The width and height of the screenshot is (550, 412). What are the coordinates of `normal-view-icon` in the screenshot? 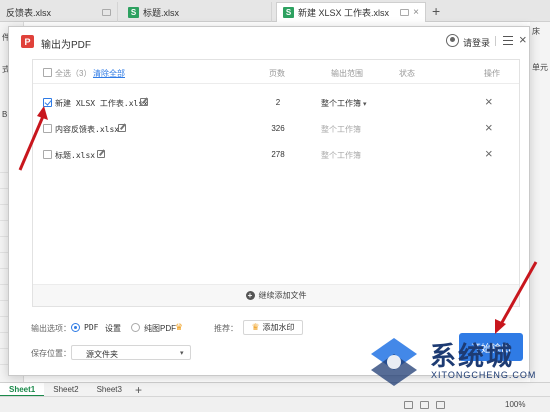 It's located at (424, 405).